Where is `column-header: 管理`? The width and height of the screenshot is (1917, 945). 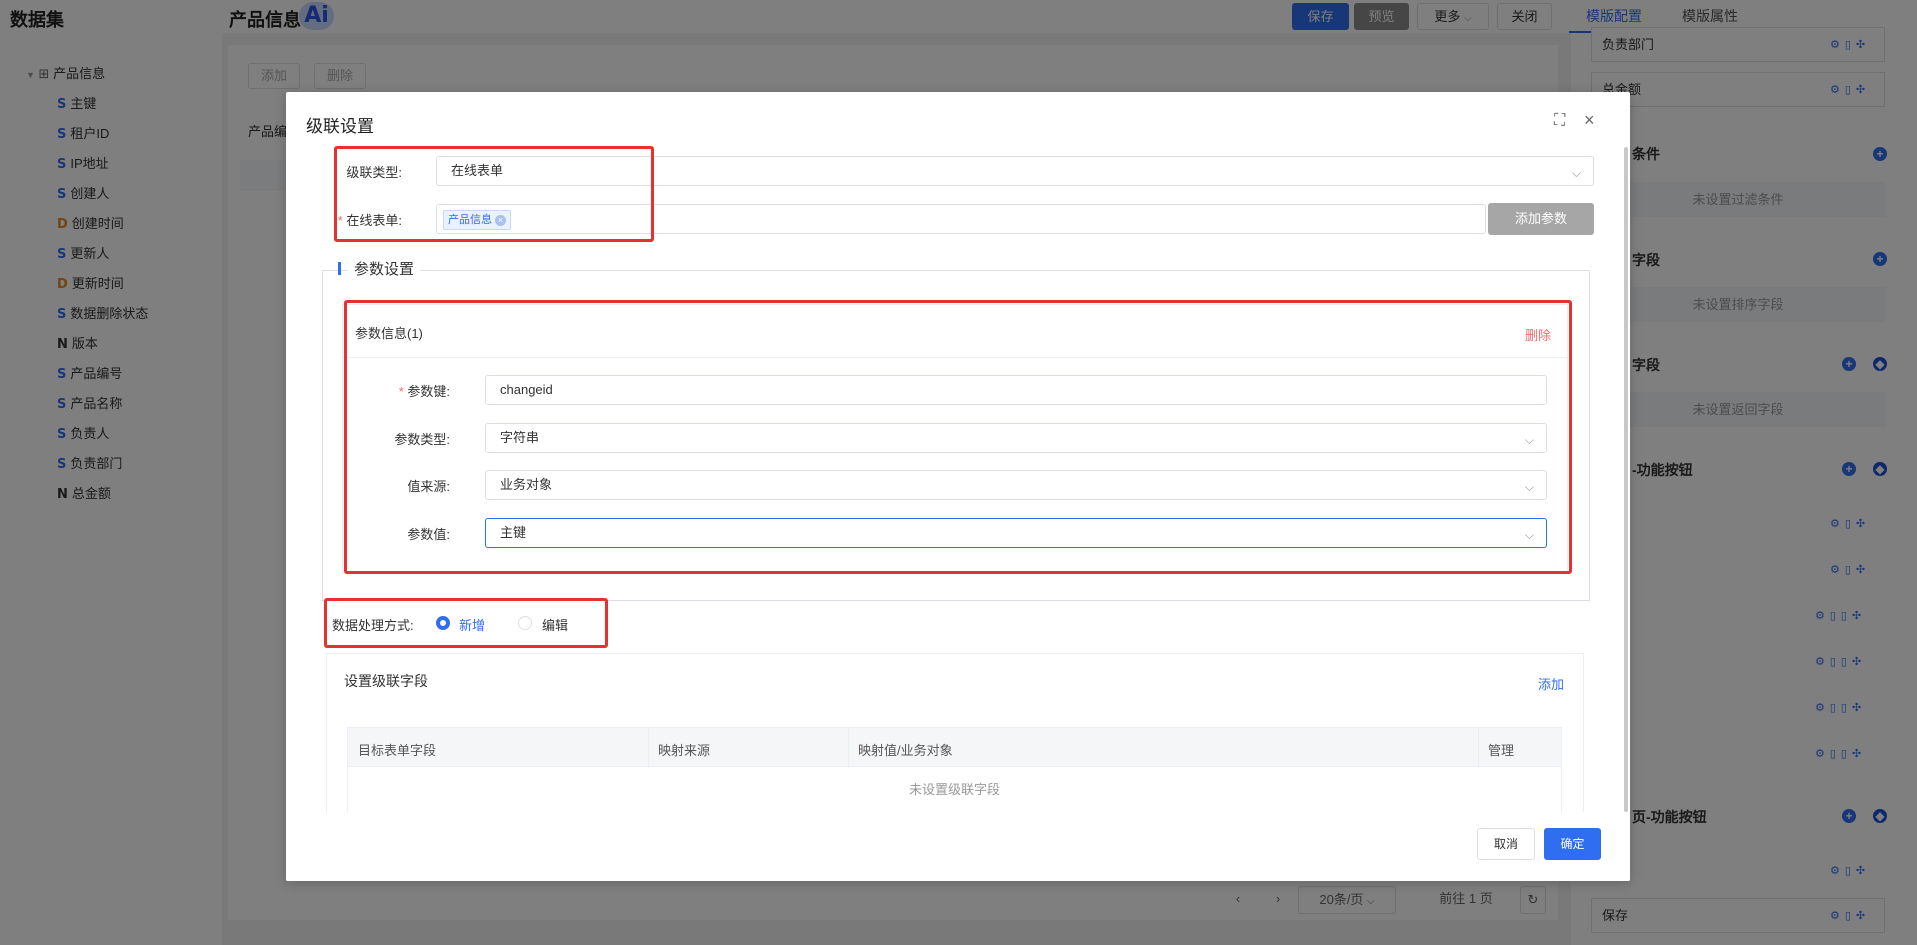
column-header: 管理 is located at coordinates (1501, 750).